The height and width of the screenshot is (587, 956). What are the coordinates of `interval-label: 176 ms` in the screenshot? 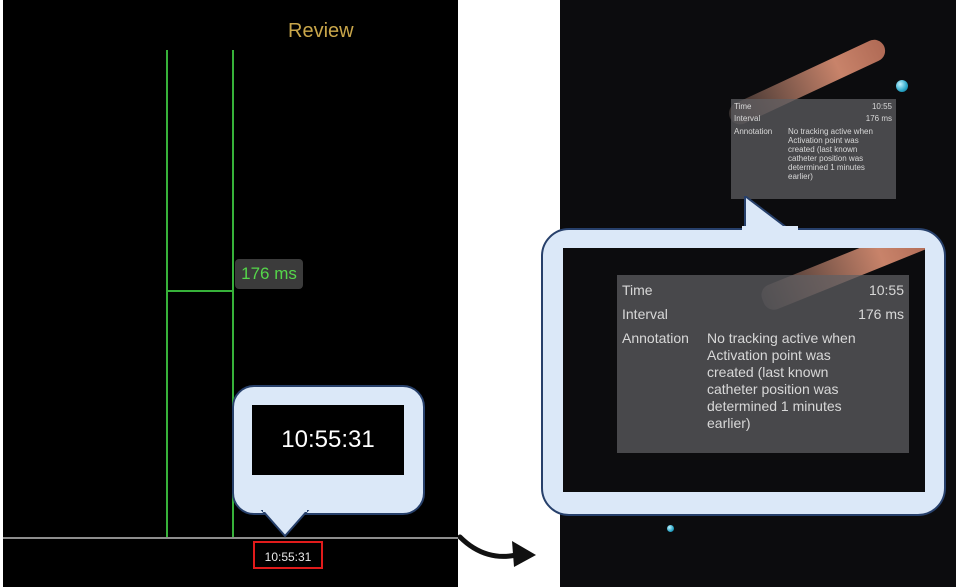 It's located at (269, 274).